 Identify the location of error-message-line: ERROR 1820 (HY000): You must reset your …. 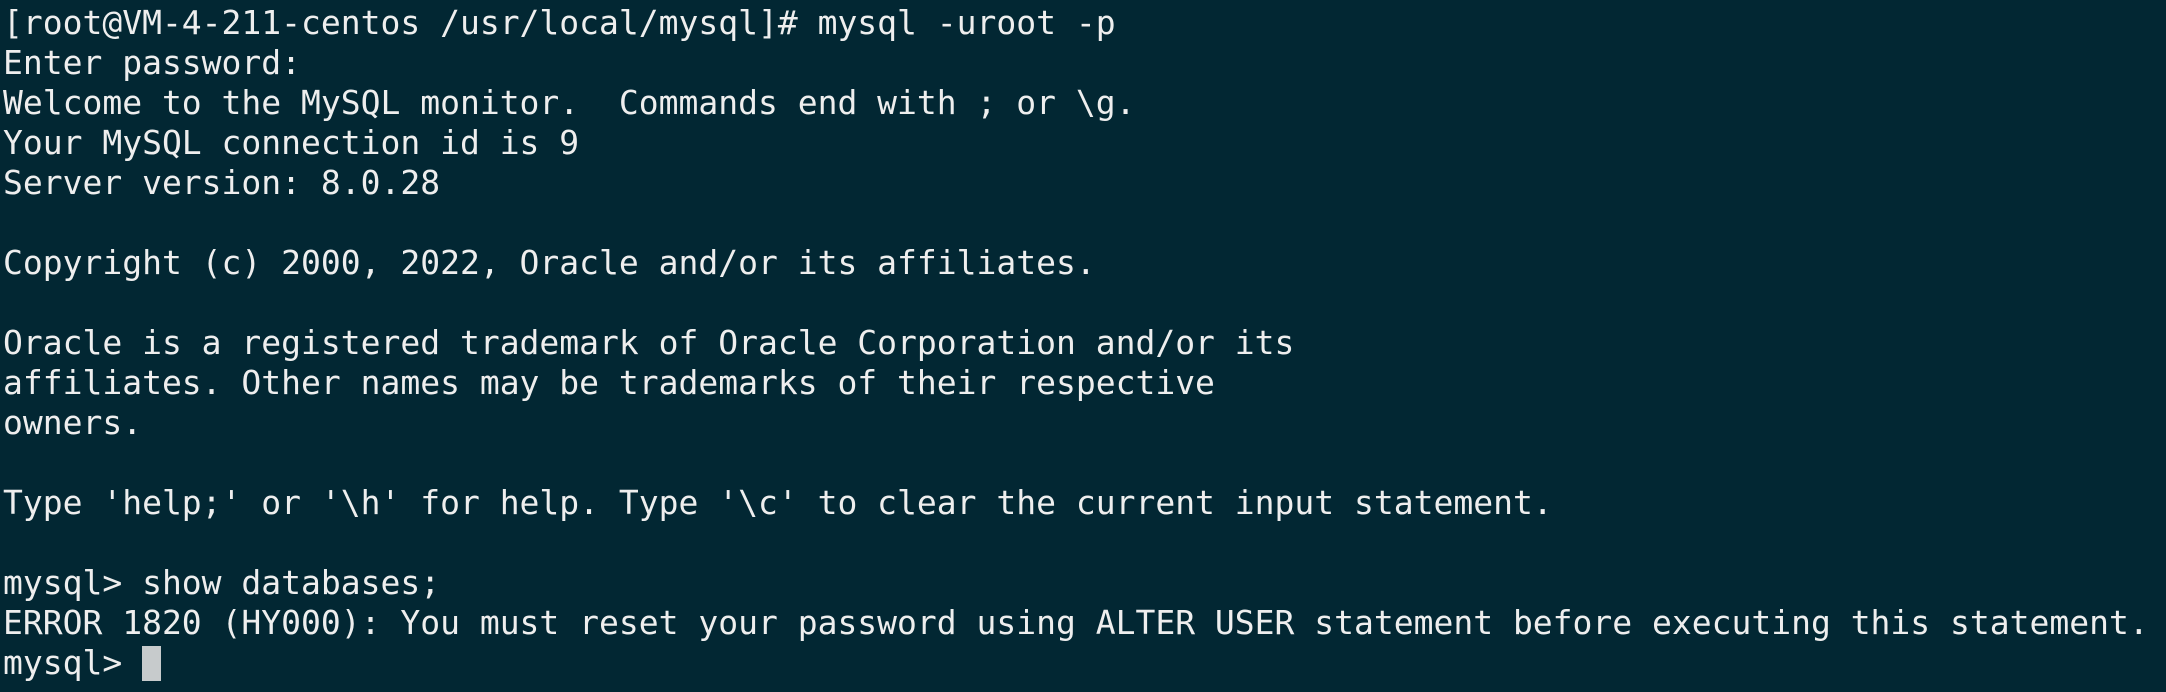
(1076, 622).